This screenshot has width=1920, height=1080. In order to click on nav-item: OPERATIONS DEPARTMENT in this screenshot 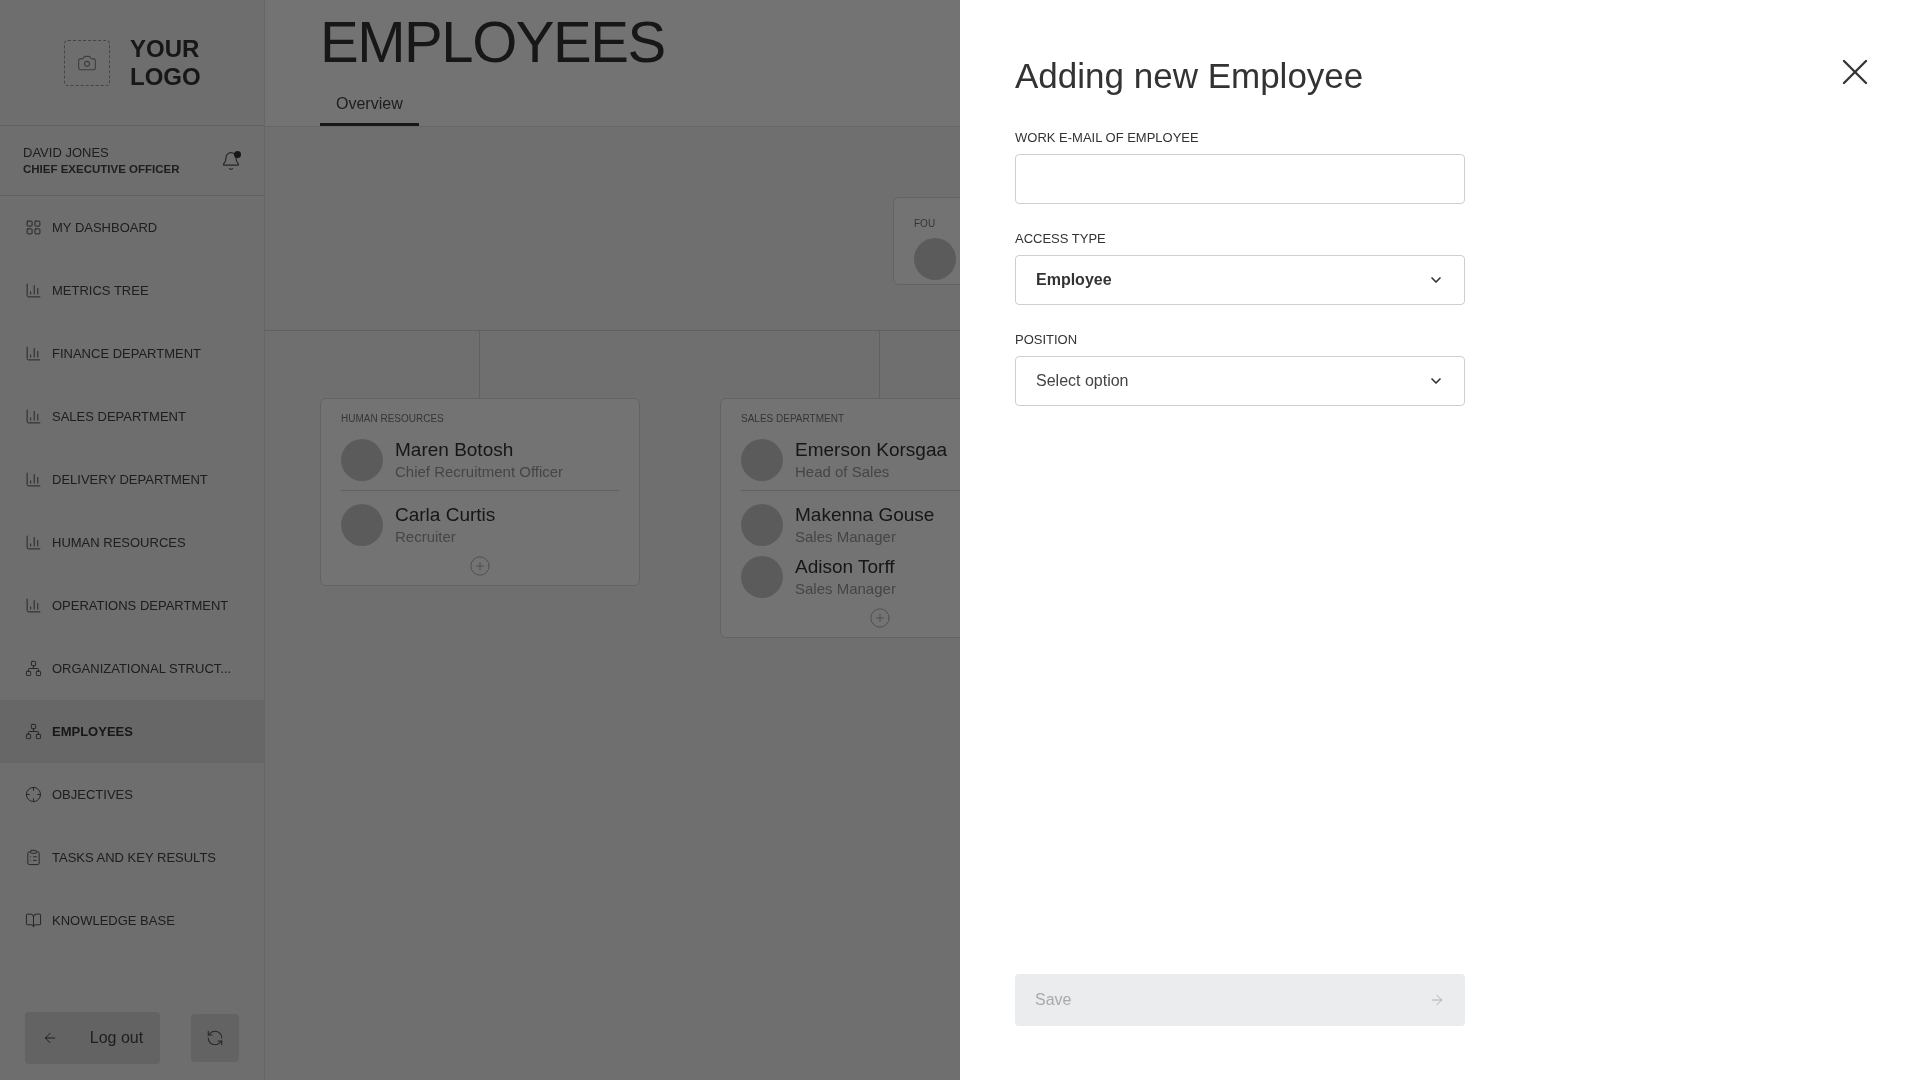, I will do `click(132, 605)`.